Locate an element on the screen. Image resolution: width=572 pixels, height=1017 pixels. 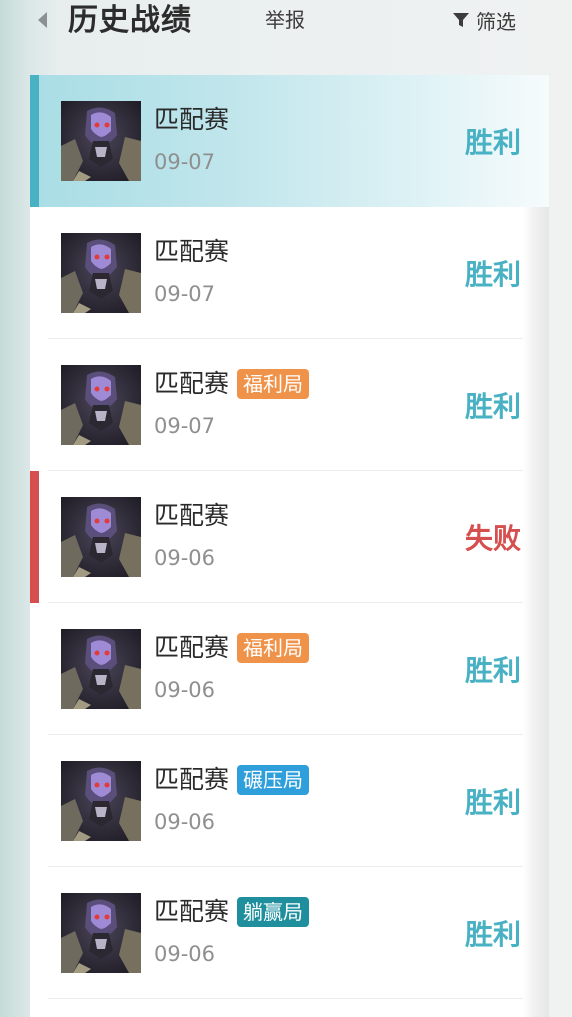
match-tag-badge: 躺赢局 is located at coordinates (273, 912).